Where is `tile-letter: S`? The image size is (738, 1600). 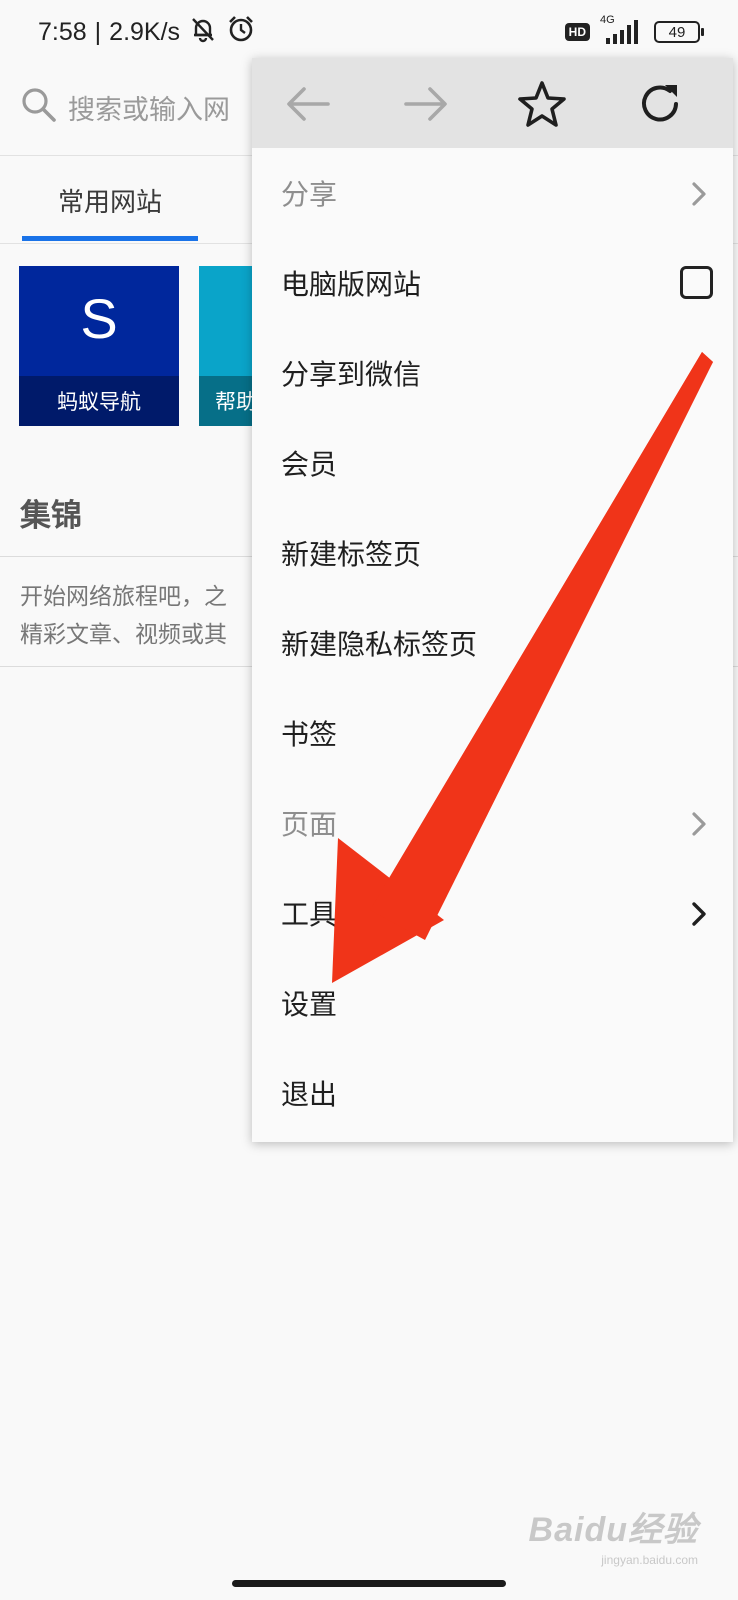
tile-letter: S is located at coordinates (99, 318).